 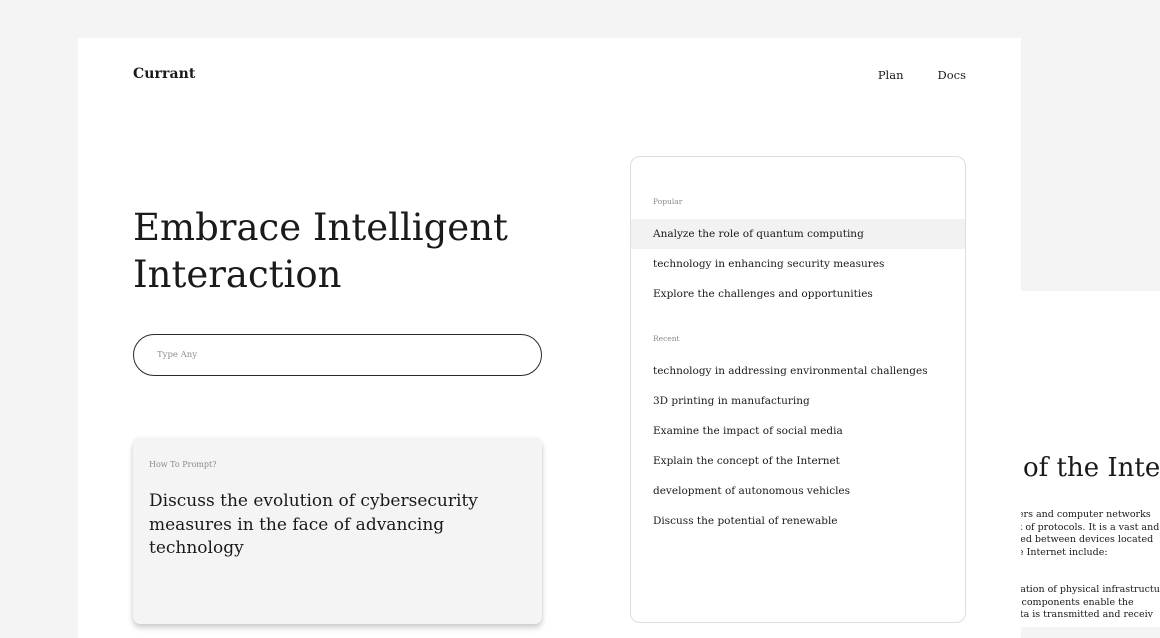 What do you see at coordinates (1090, 589) in the screenshot?
I see `document-line: ndation of physical infrastructu` at bounding box center [1090, 589].